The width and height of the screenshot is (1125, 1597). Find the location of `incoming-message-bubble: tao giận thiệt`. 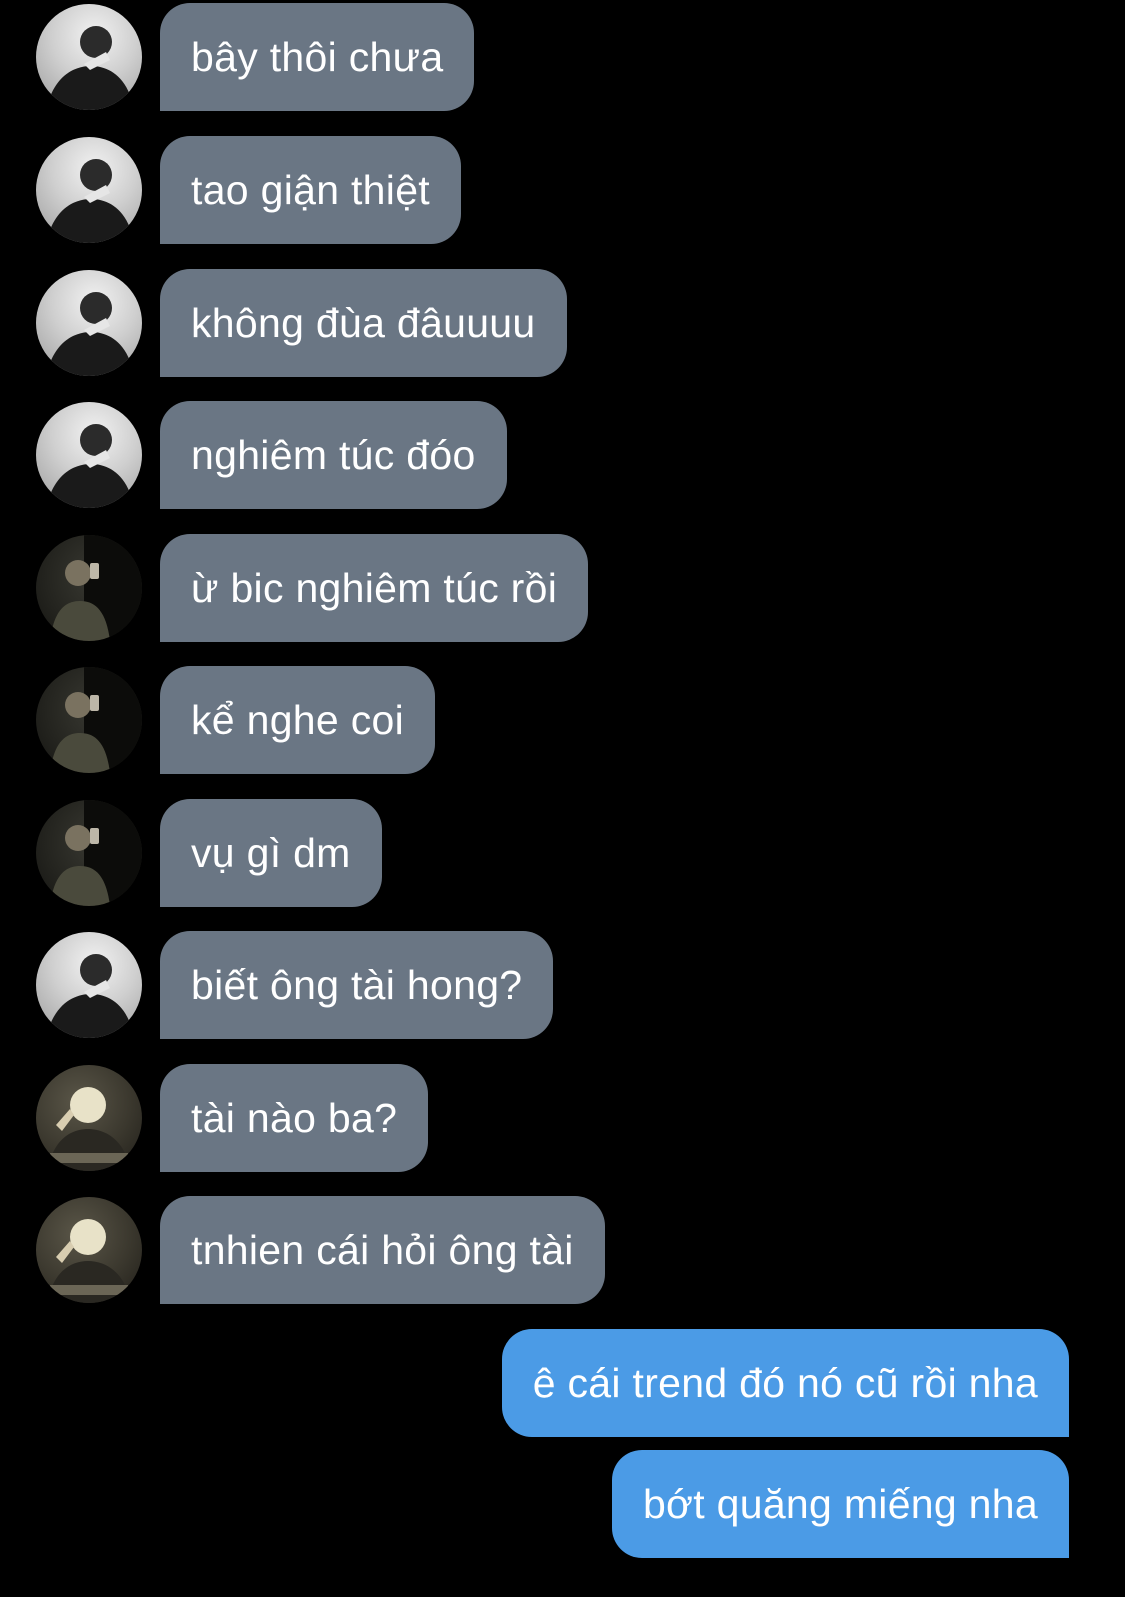

incoming-message-bubble: tao giận thiệt is located at coordinates (310, 190).